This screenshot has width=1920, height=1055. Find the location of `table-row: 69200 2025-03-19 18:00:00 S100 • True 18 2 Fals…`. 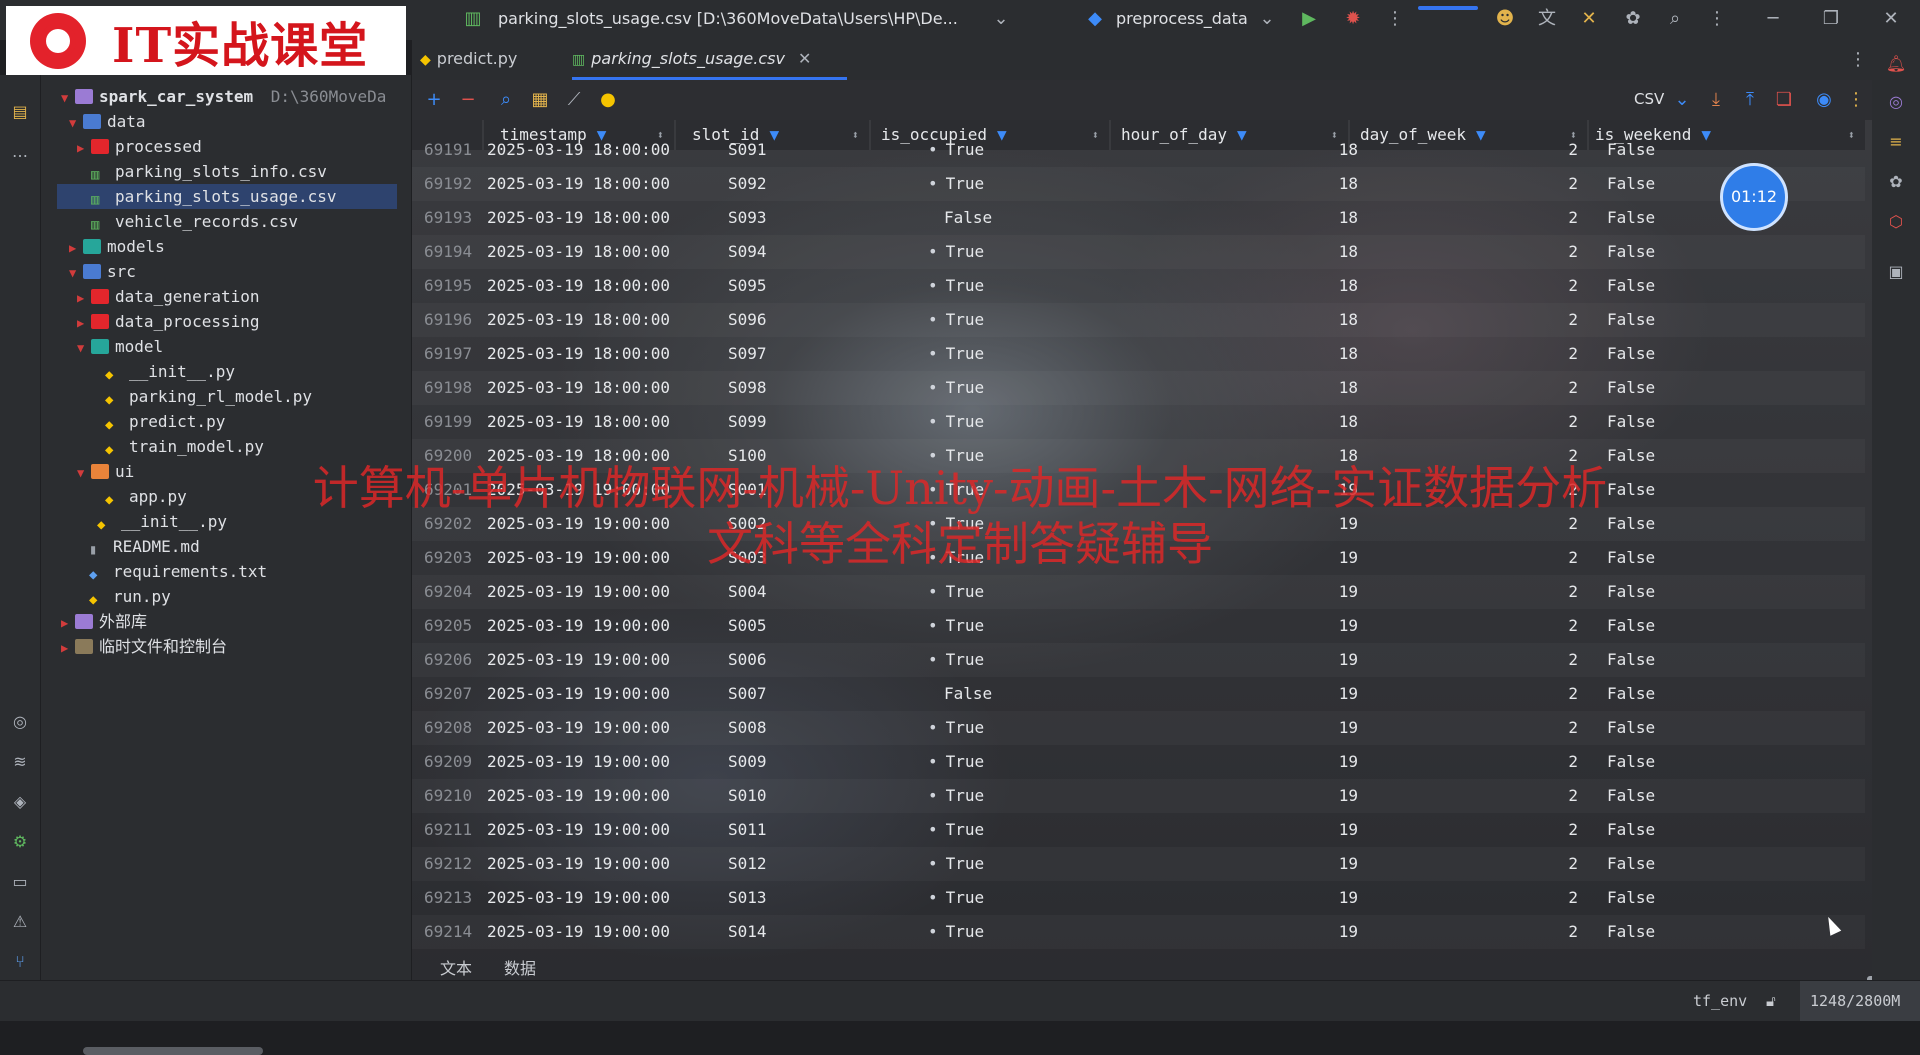

table-row: 69200 2025-03-19 18:00:00 S100 • True 18 2 Fals… is located at coordinates (1138, 456).